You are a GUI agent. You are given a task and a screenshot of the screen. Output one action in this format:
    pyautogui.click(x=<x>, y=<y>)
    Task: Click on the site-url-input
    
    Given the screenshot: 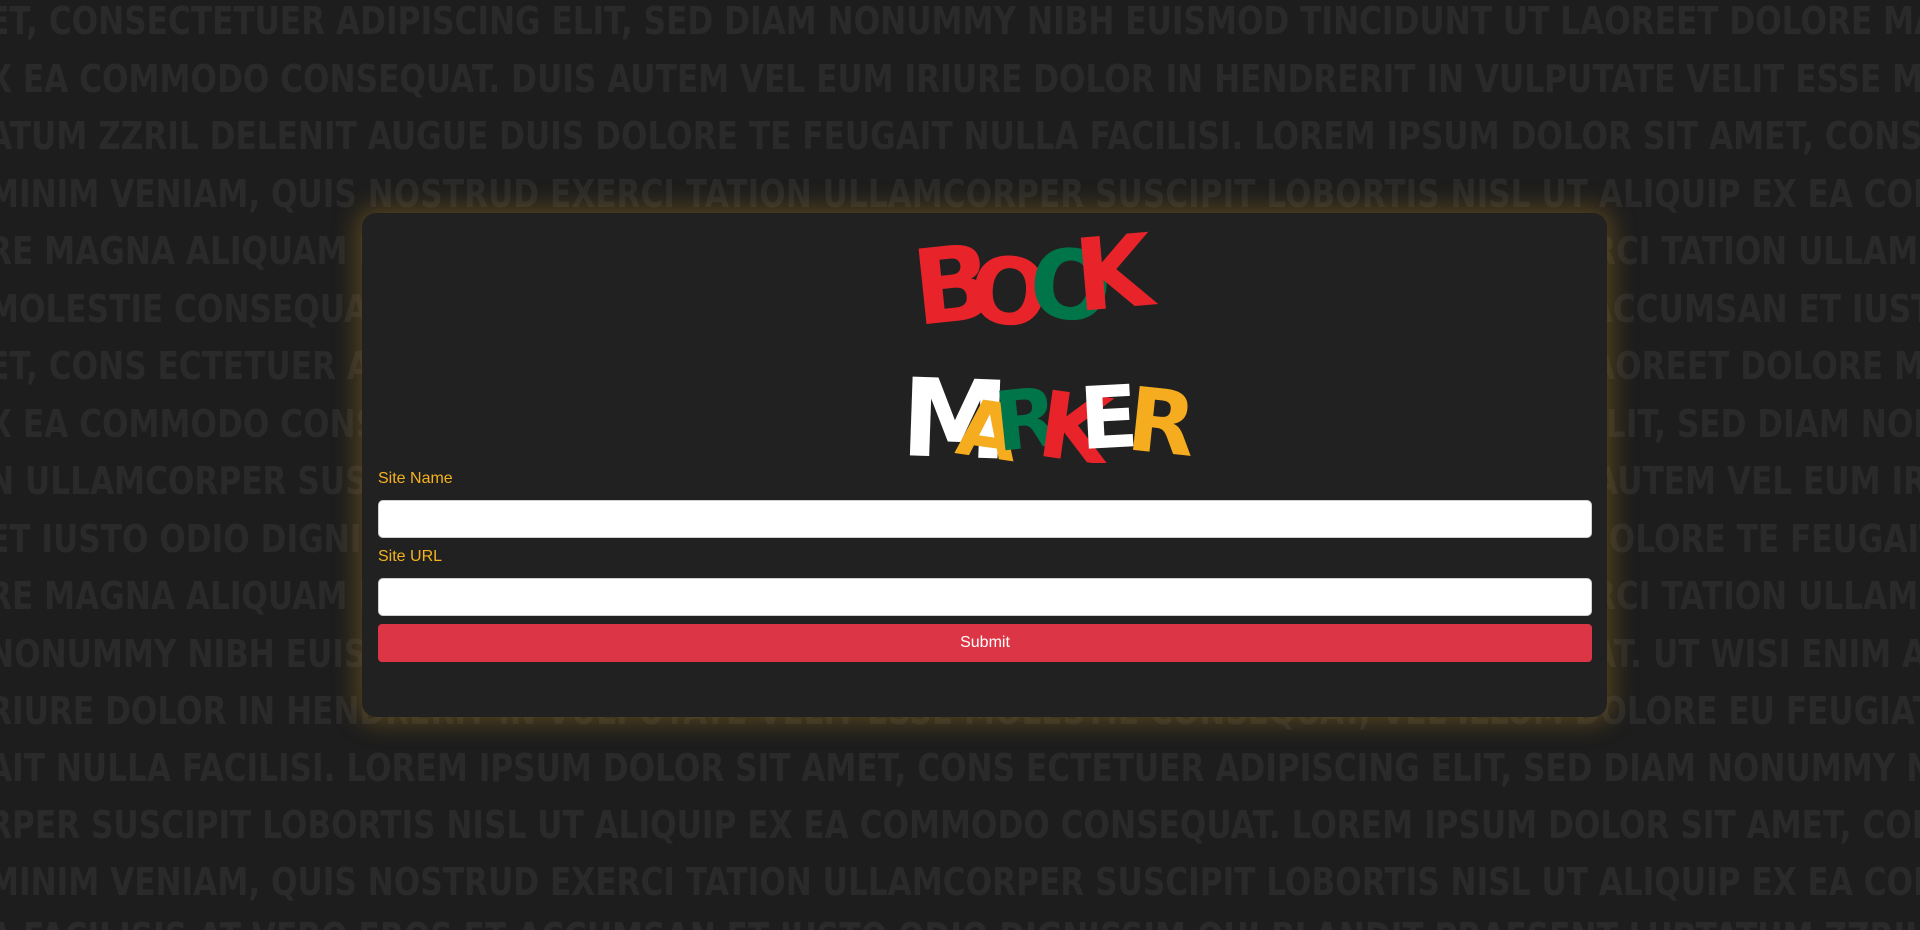 What is the action you would take?
    pyautogui.click(x=985, y=597)
    